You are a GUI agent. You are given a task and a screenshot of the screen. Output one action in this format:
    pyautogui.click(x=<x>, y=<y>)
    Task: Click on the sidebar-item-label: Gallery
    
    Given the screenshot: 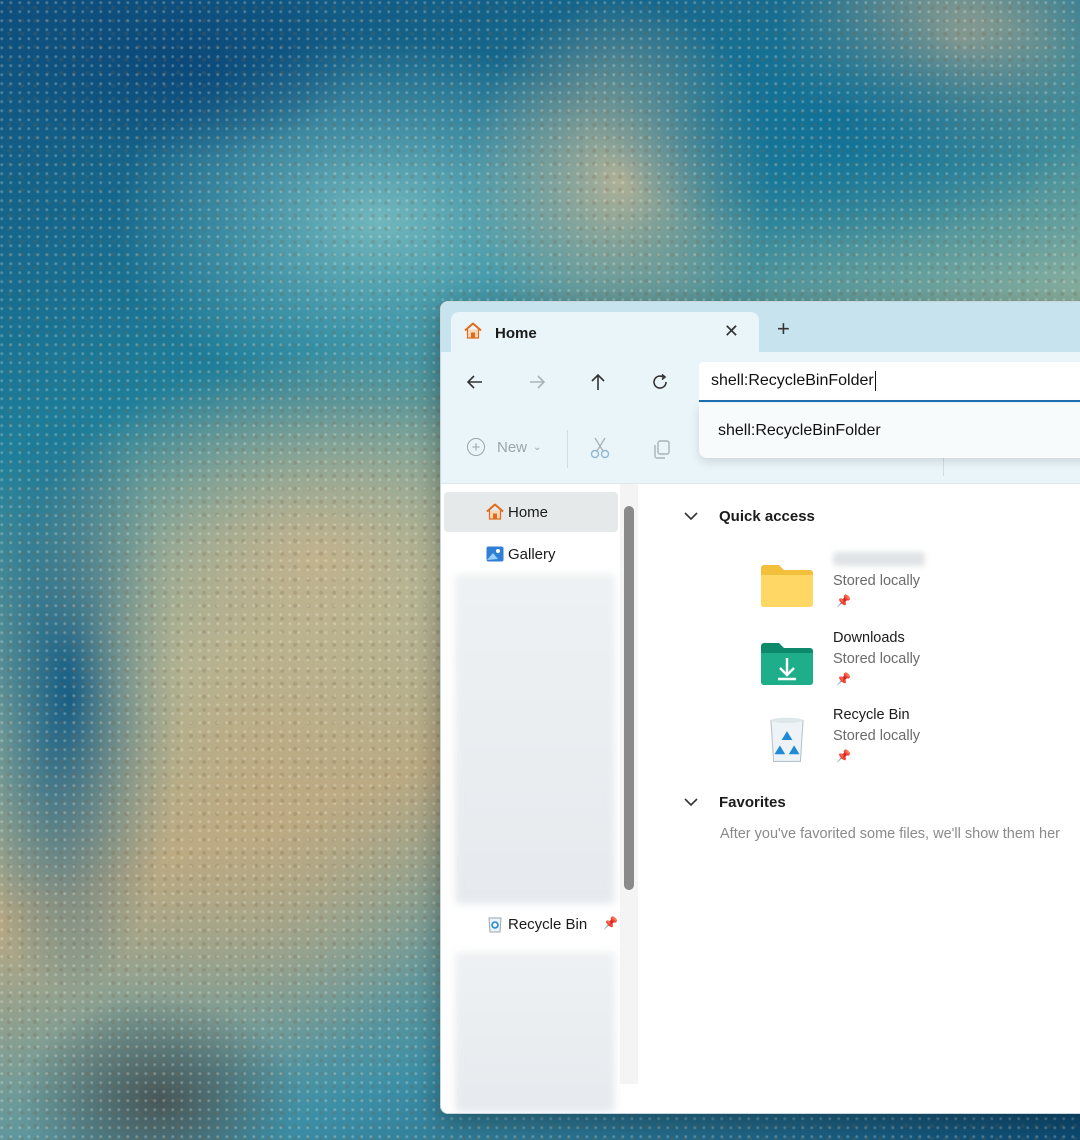 What is the action you would take?
    pyautogui.click(x=532, y=554)
    